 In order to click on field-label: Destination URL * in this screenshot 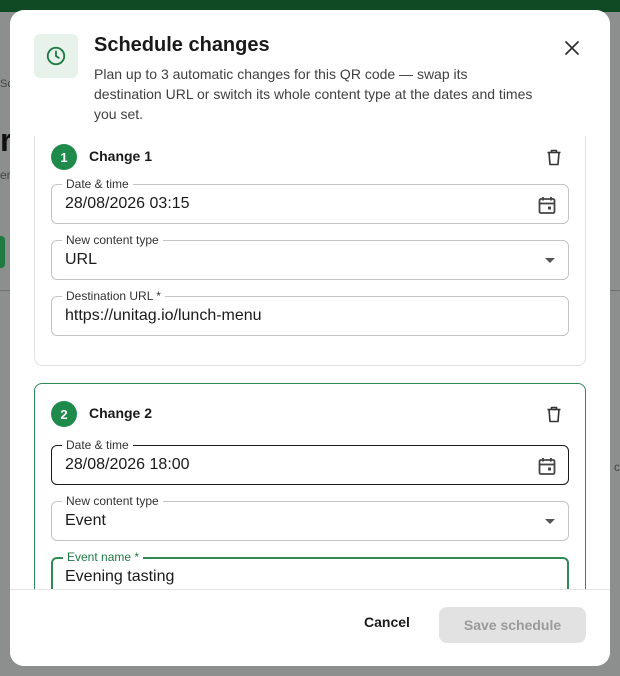, I will do `click(113, 296)`.